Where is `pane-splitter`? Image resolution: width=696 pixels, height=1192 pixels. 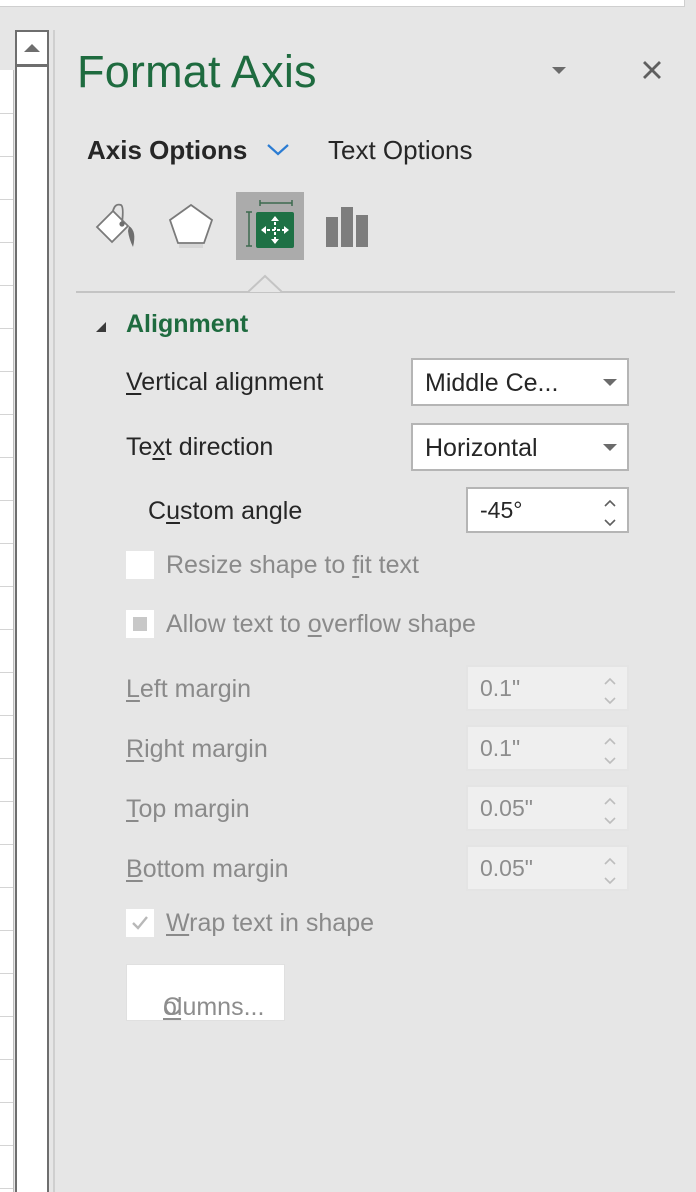
pane-splitter is located at coordinates (54, 611).